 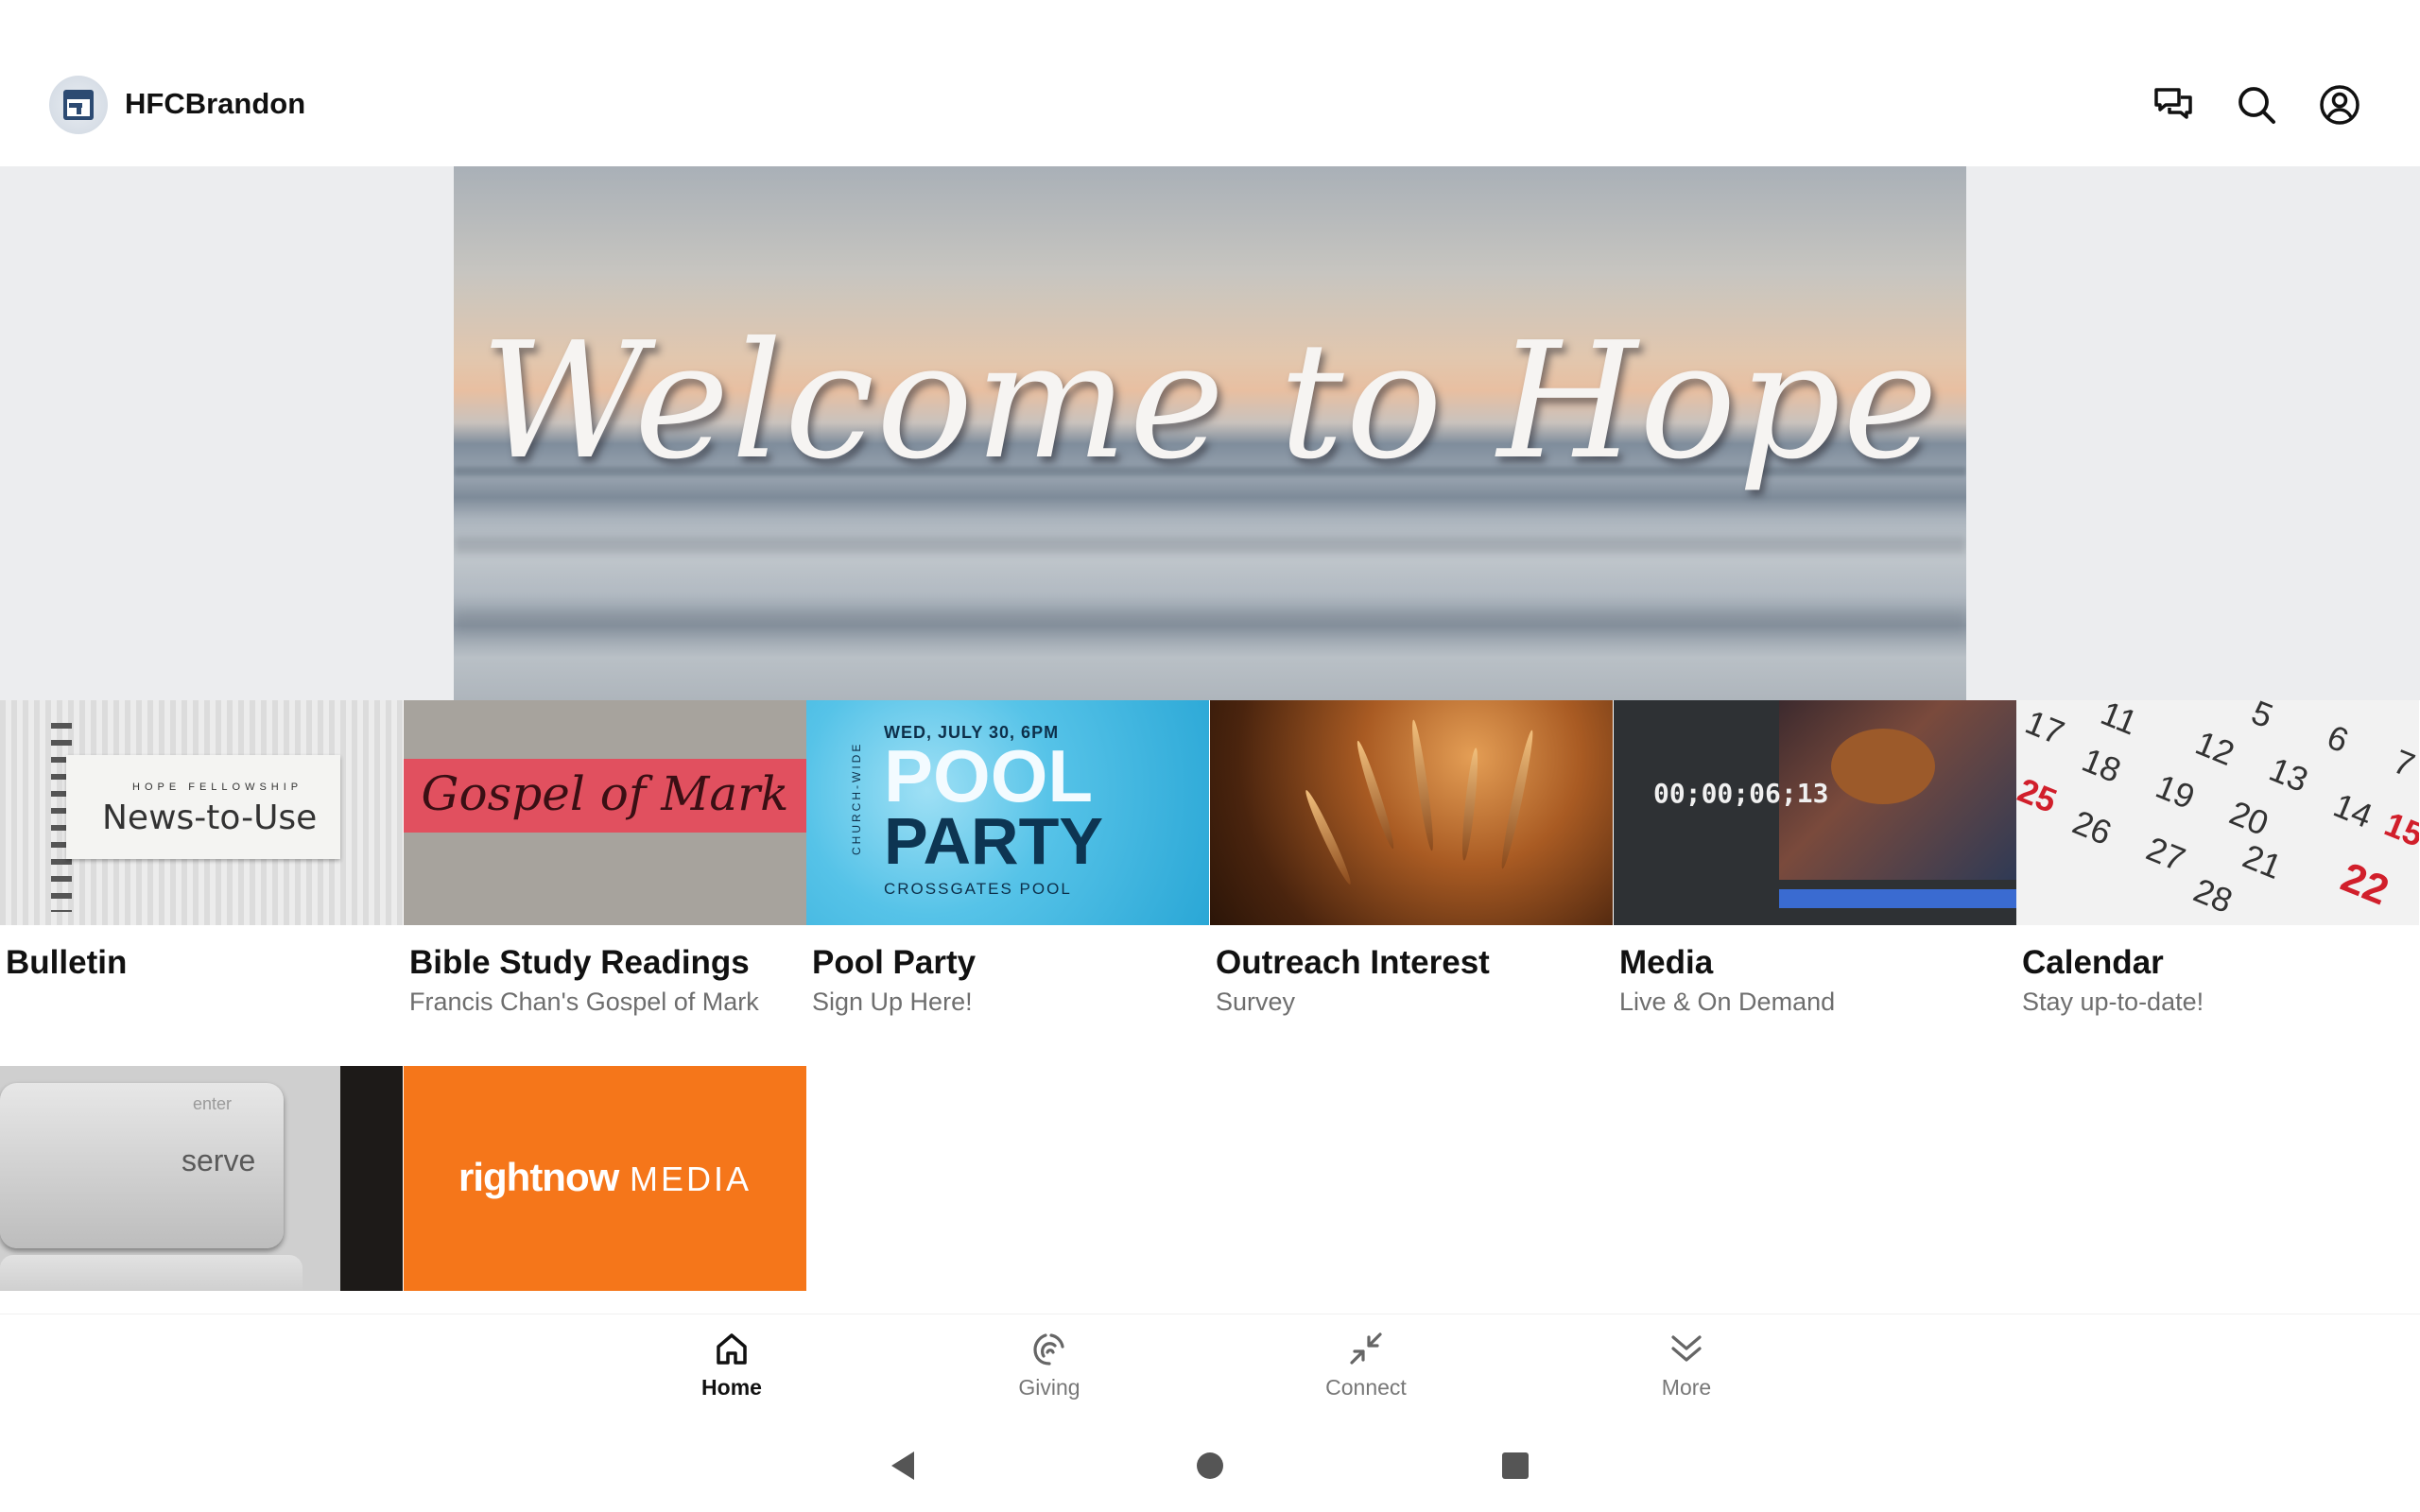 I want to click on chevron-double-down-icon, so click(x=1687, y=1348).